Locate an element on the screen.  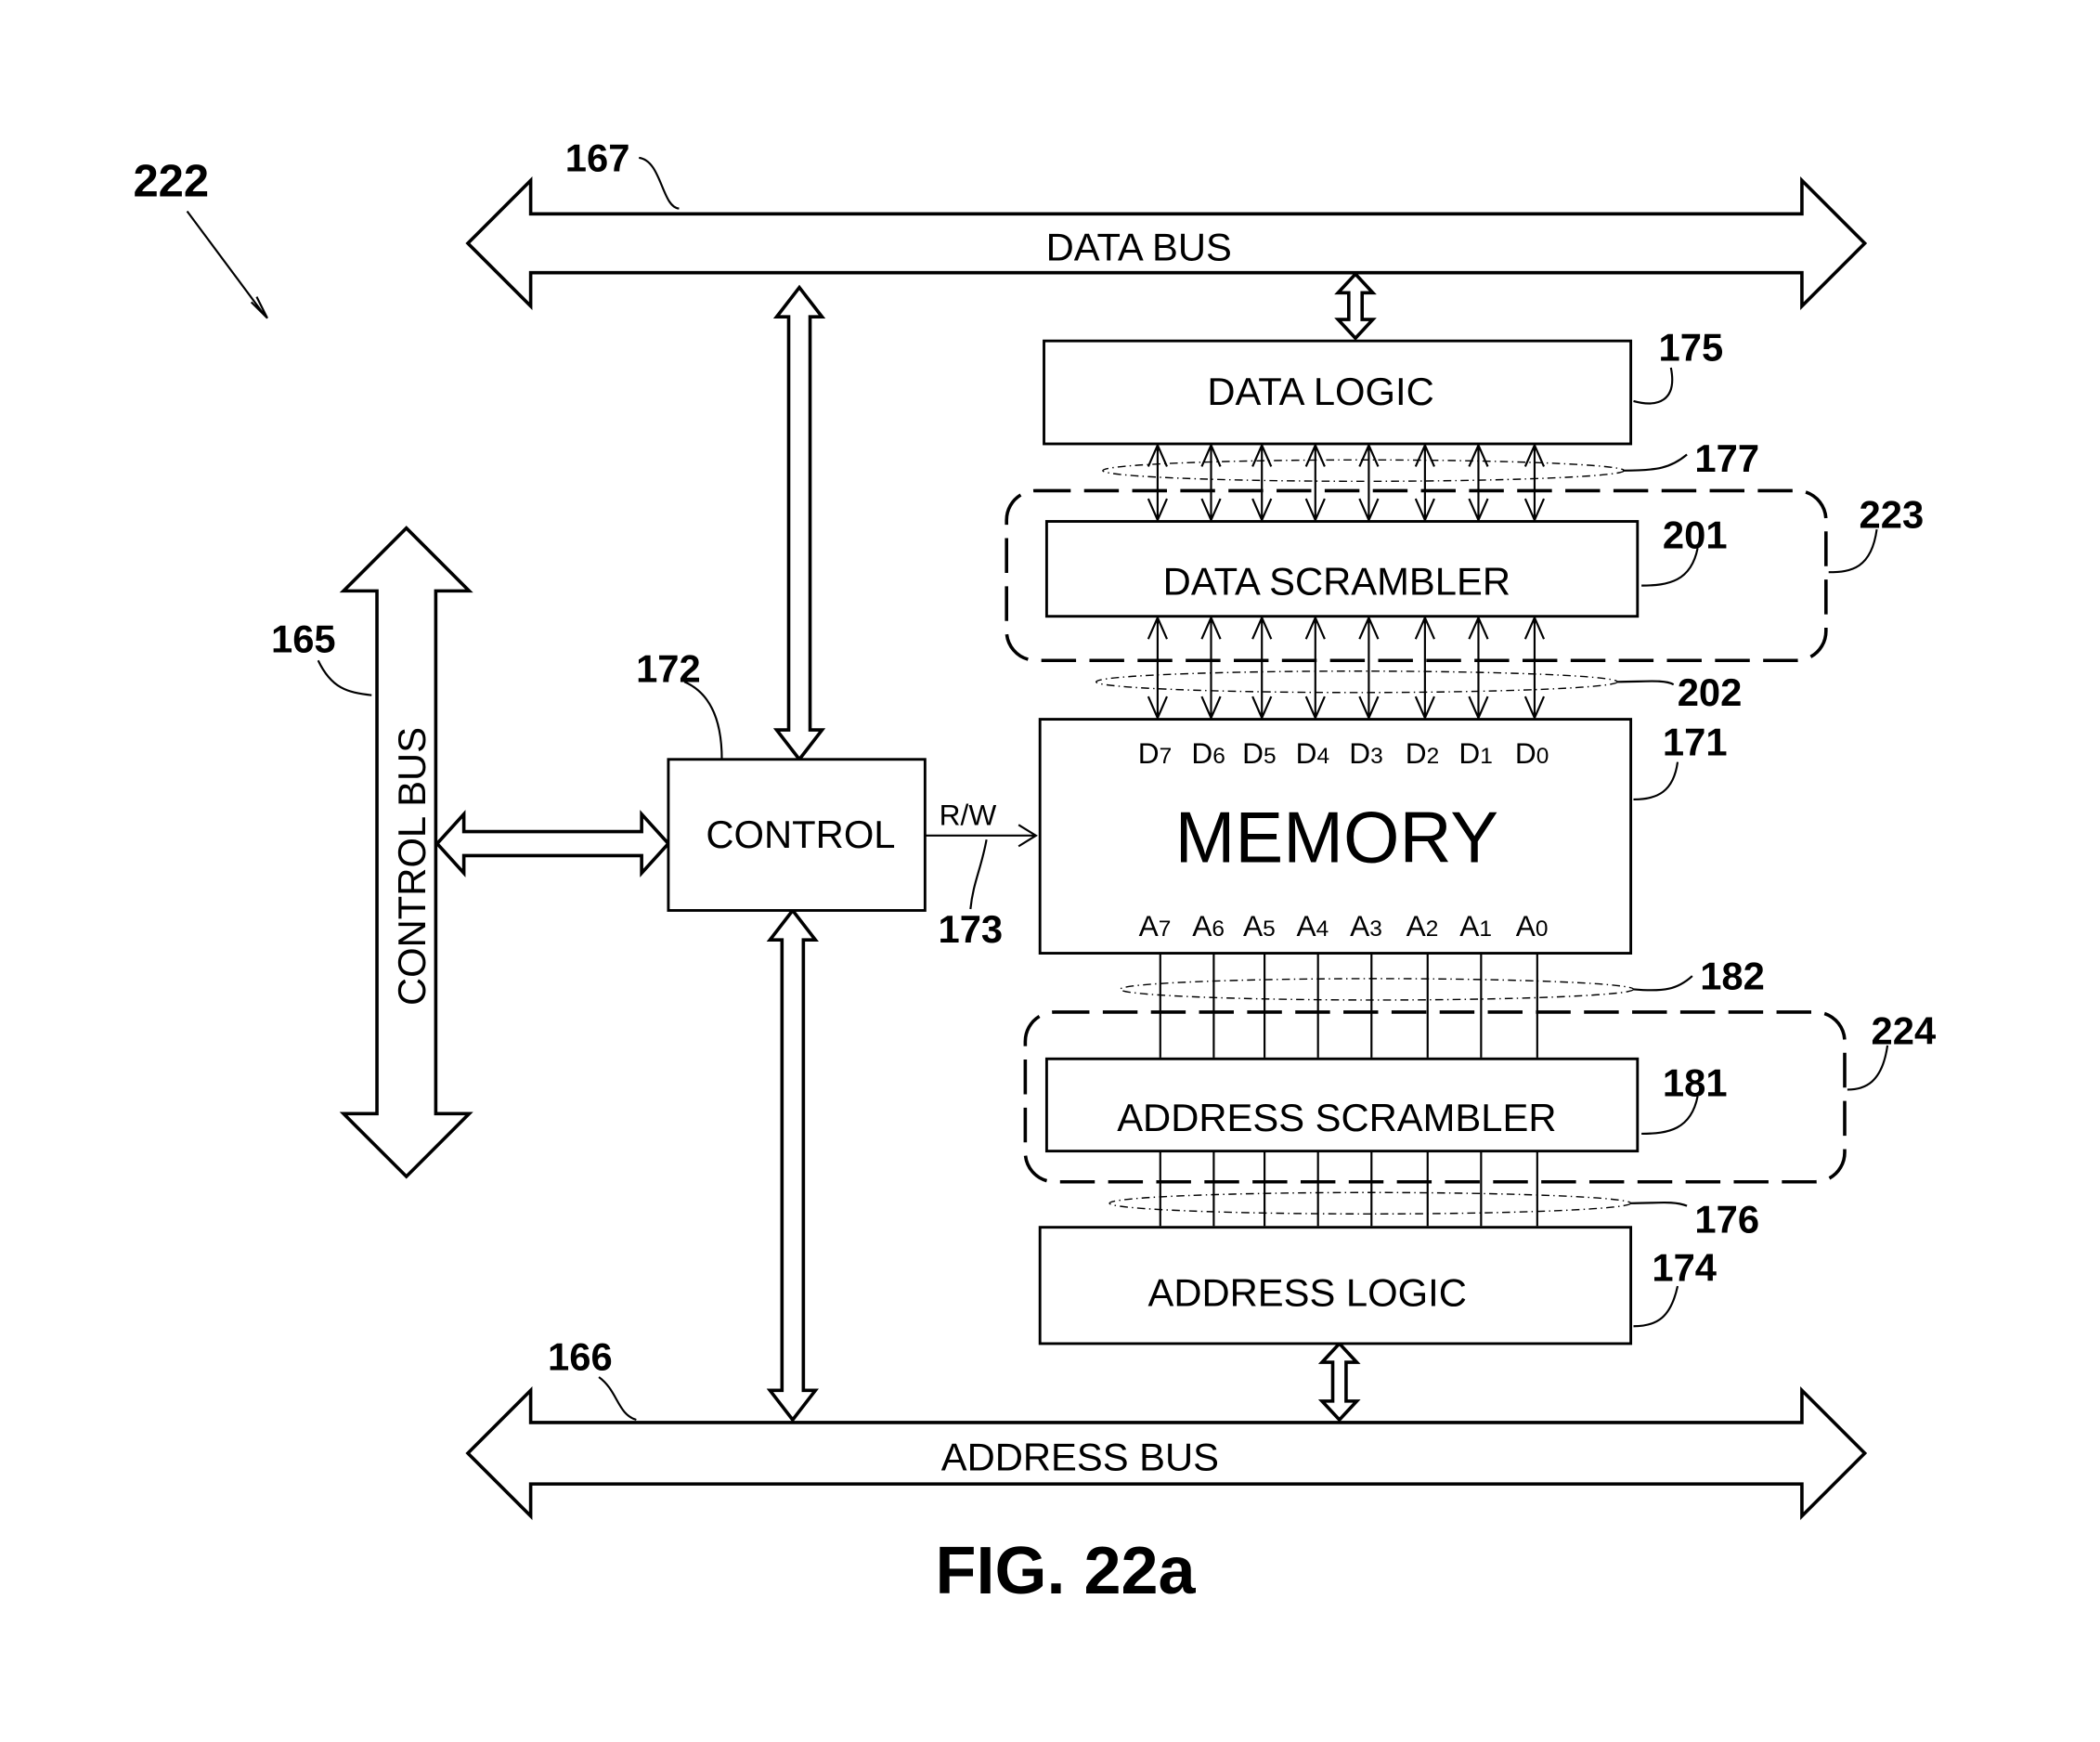
data-scrambler-label: DATA SCRAMBLER is located at coordinates (1337, 582).